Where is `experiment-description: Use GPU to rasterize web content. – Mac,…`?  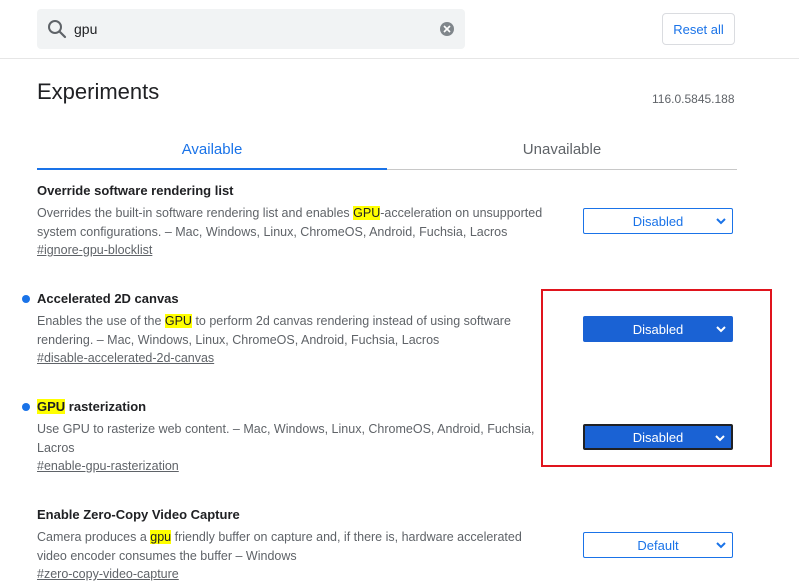
experiment-description: Use GPU to rasterize web content. – Mac,… is located at coordinates (286, 438).